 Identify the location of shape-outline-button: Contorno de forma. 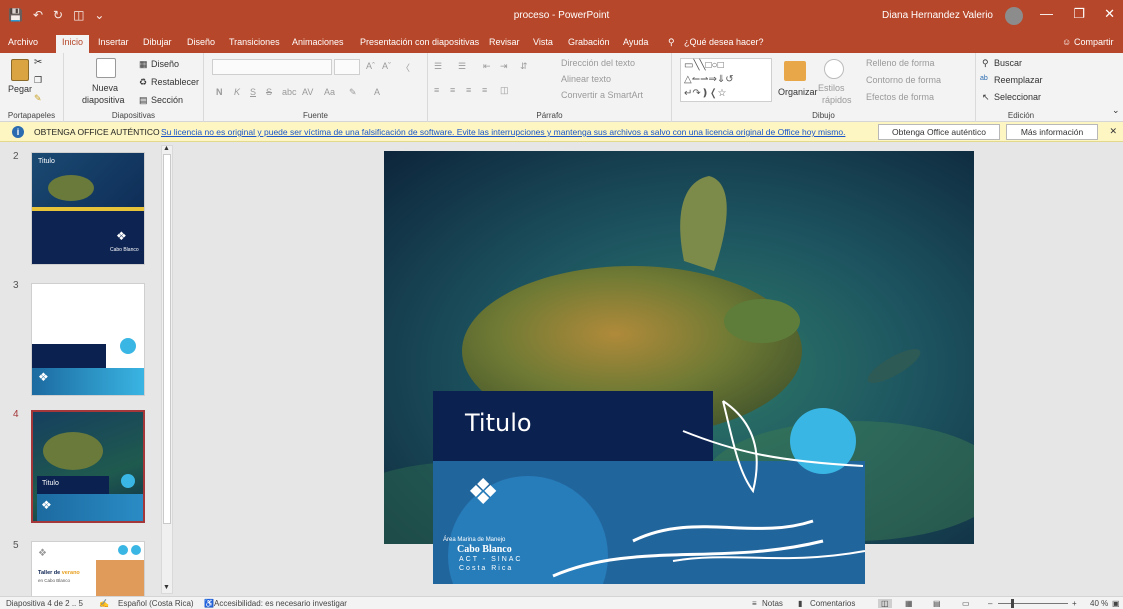
(903, 80).